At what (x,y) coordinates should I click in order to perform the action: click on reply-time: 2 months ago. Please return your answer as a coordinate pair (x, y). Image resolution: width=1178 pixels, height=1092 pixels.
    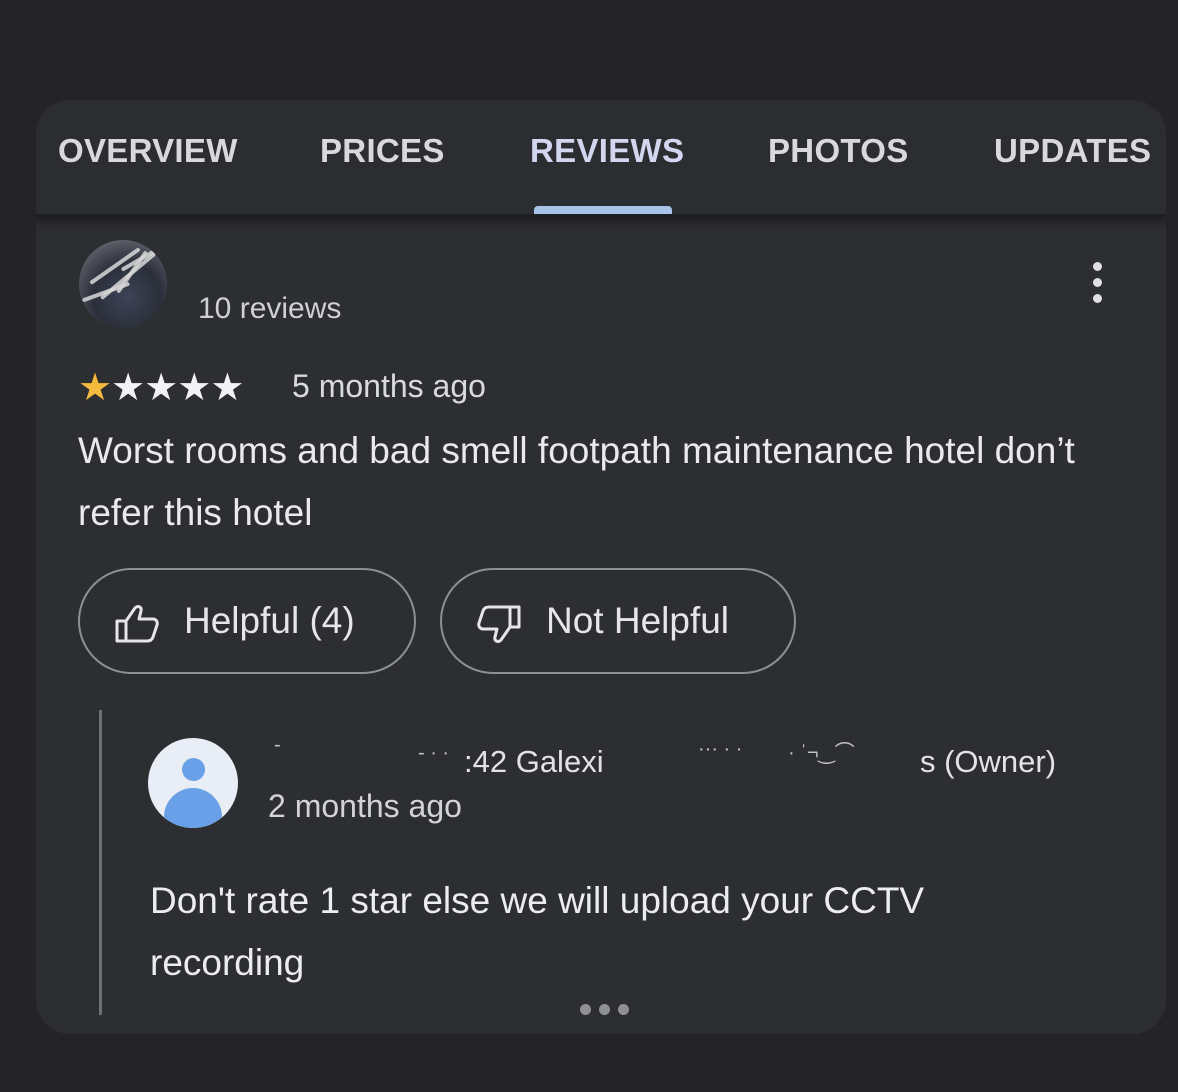
    Looking at the image, I should click on (365, 806).